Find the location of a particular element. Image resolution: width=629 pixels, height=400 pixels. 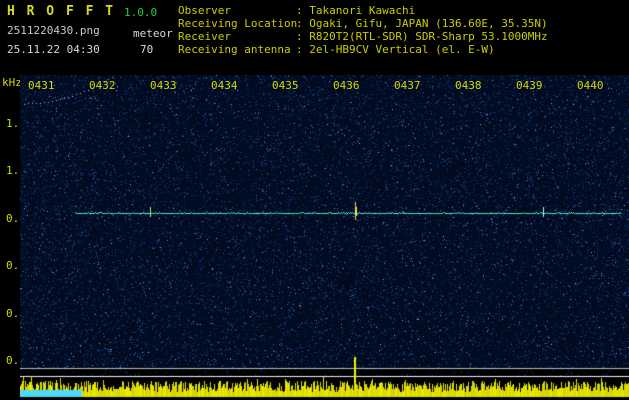

info-label: Receiving antenna is located at coordinates (234, 49).